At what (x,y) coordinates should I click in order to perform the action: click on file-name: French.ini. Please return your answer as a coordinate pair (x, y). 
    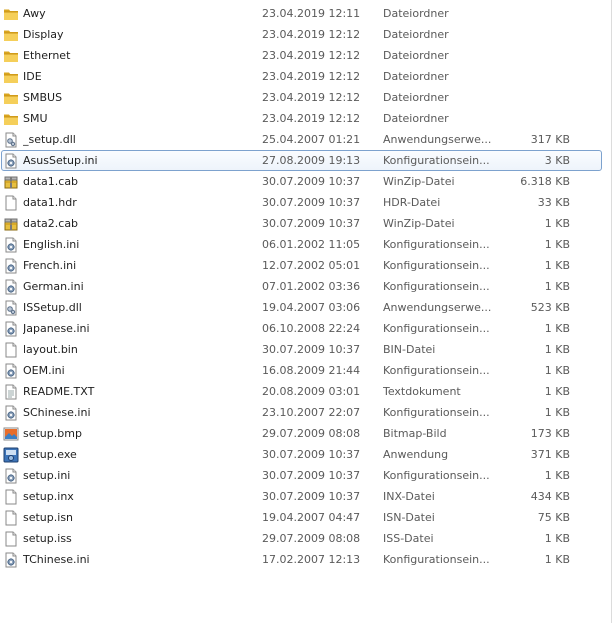
    Looking at the image, I should click on (50, 265).